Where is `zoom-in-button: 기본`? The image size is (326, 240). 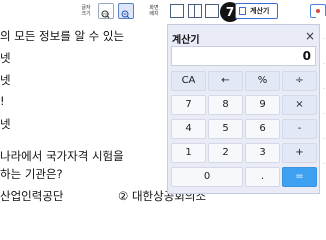 zoom-in-button: 기본 is located at coordinates (106, 11).